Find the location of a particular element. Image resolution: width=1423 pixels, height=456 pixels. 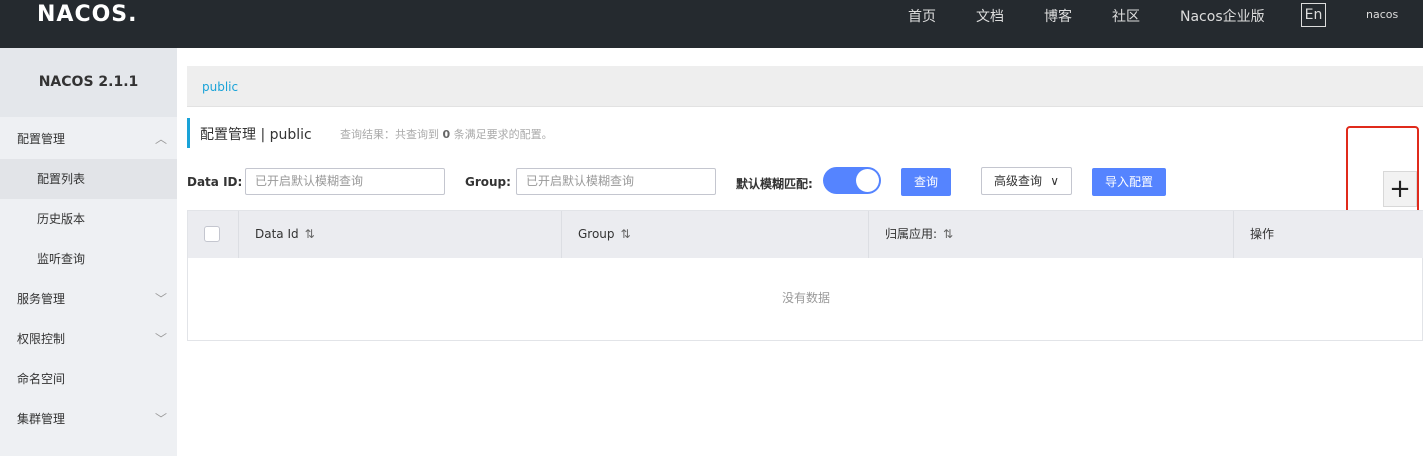

group-input: 已开启默认模糊查询 is located at coordinates (616, 181).